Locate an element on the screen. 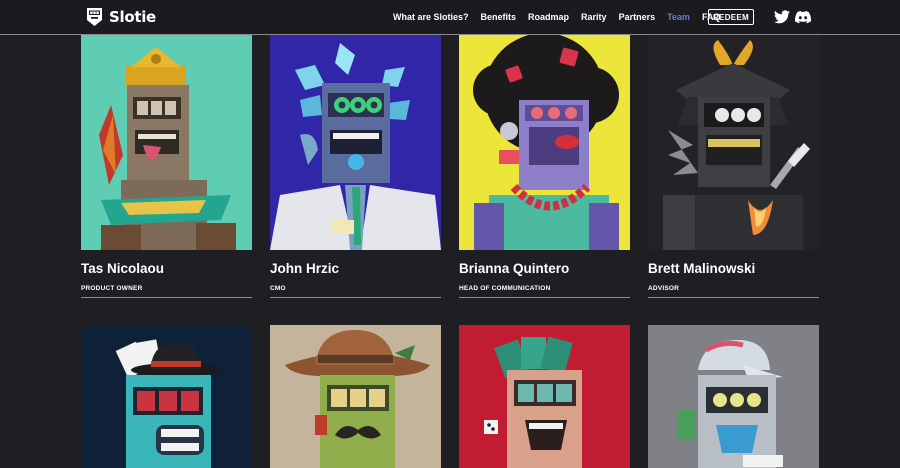 The width and height of the screenshot is (900, 468). discord-icon is located at coordinates (803, 17).